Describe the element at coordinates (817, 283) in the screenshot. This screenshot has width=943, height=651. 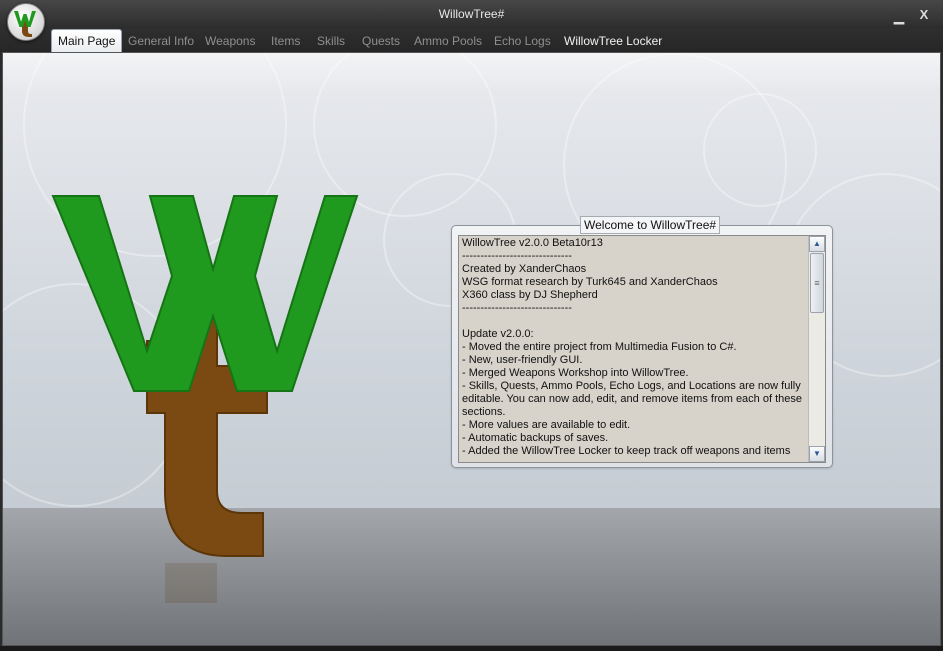
I see `scroll-thumb: ≡` at that location.